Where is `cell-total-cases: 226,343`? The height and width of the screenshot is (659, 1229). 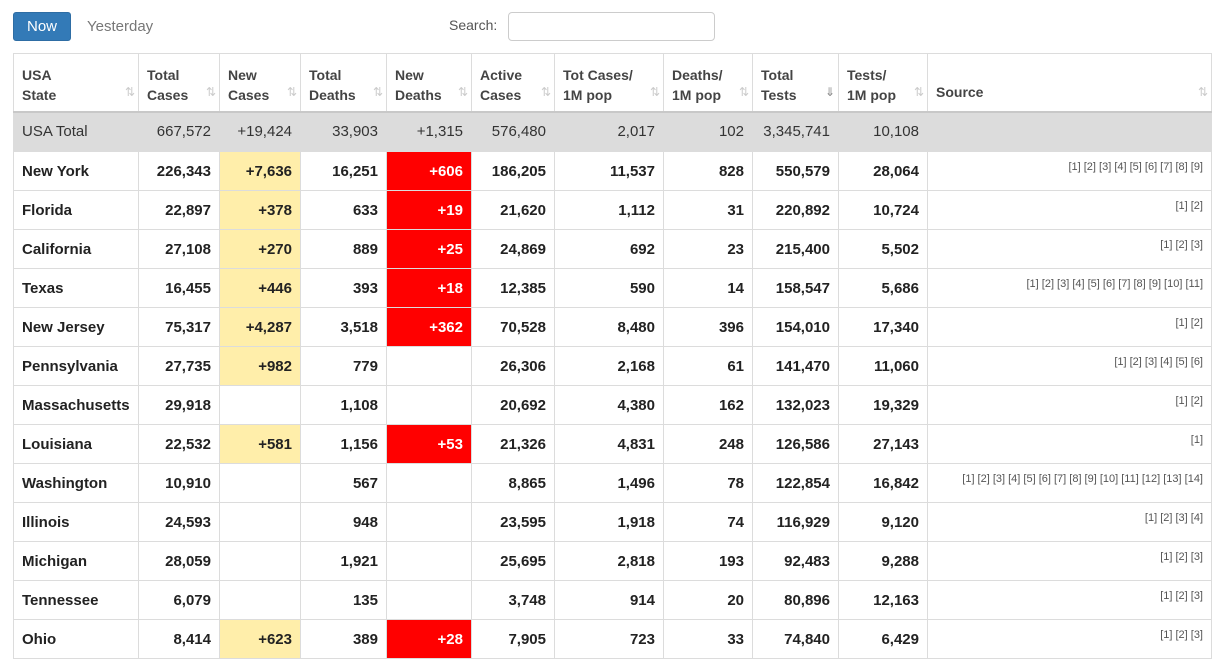
cell-total-cases: 226,343 is located at coordinates (179, 171).